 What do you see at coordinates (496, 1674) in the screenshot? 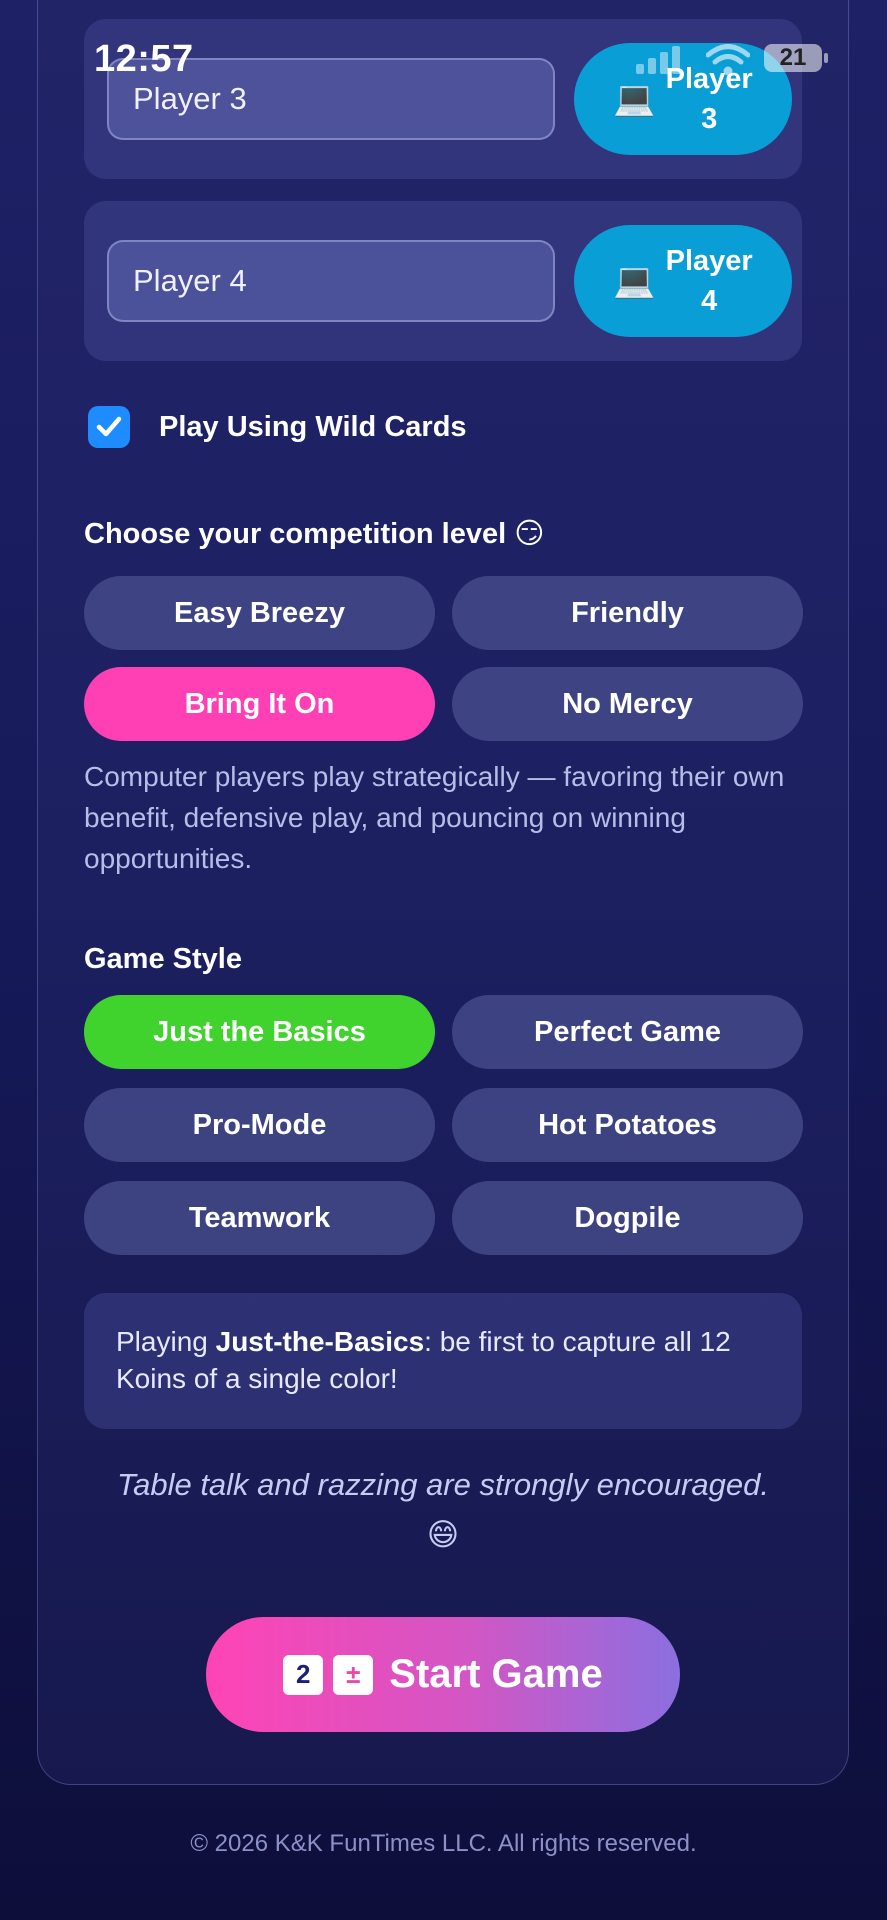
I see `start-game-label: Start Game` at bounding box center [496, 1674].